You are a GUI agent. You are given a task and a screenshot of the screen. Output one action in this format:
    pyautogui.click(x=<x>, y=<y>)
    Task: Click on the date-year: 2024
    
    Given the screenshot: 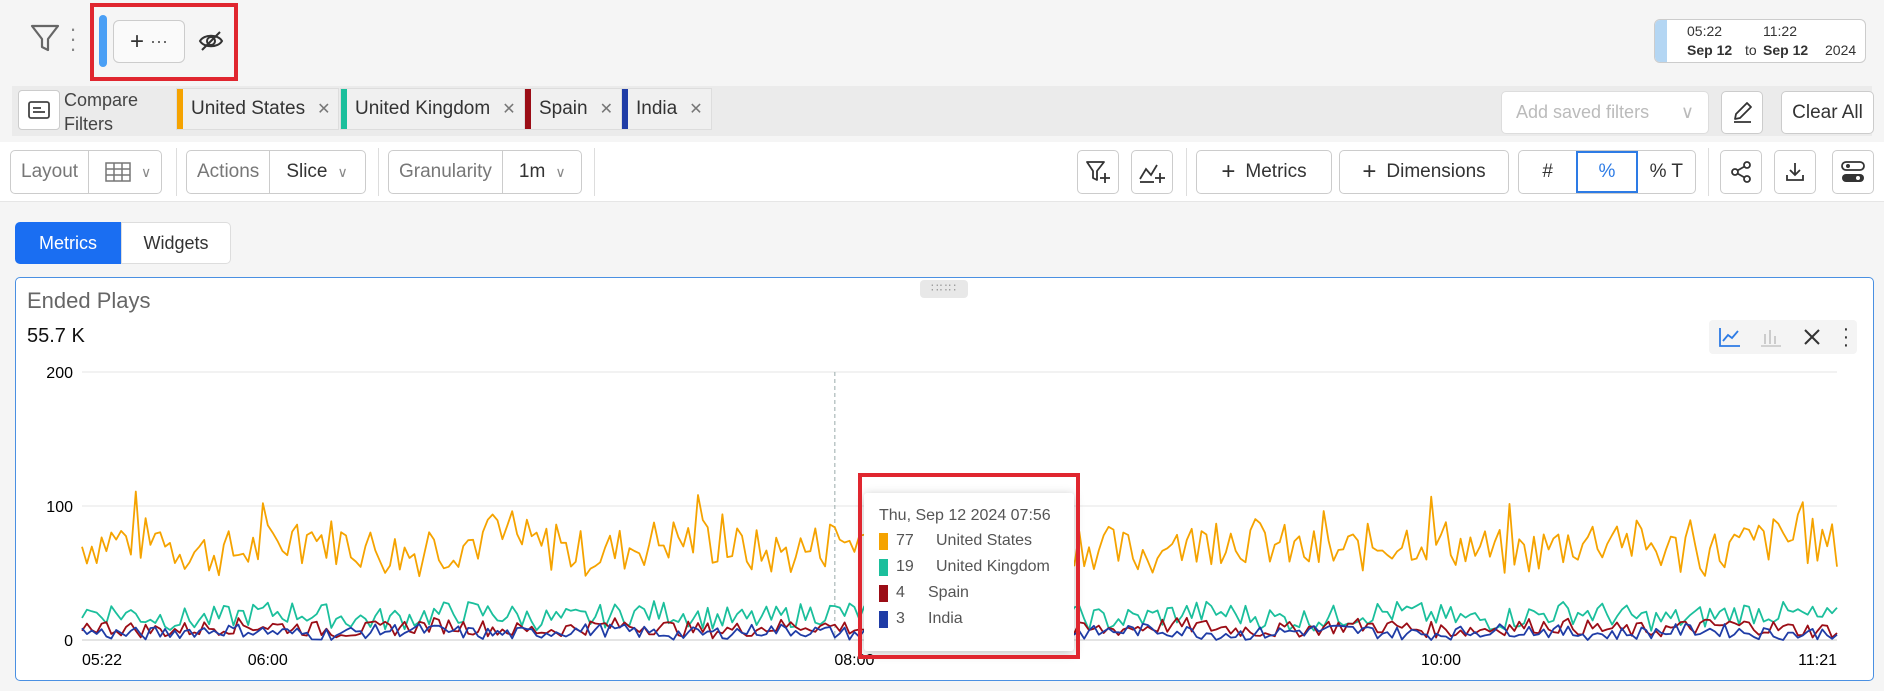 What is the action you would take?
    pyautogui.click(x=1841, y=50)
    